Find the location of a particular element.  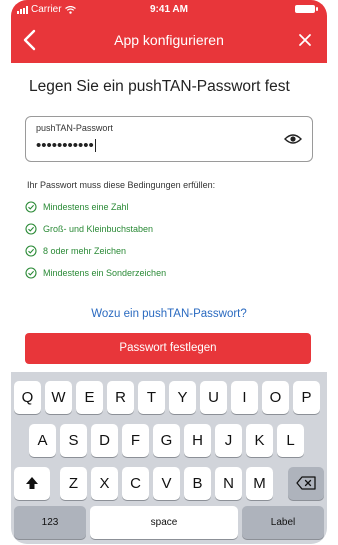

key-n: N is located at coordinates (228, 483).